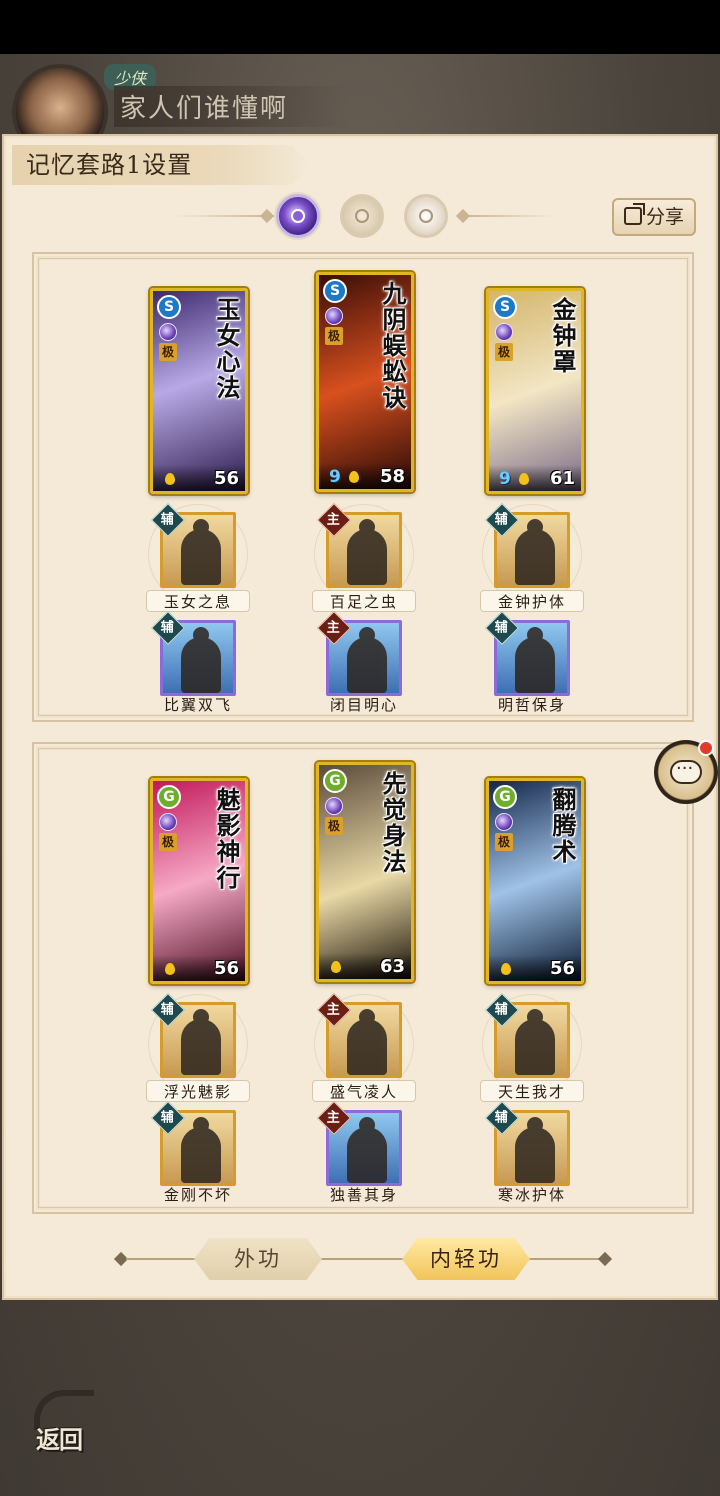 This screenshot has height=1496, width=720. Describe the element at coordinates (535, 391) in the screenshot. I see `skill-card: S 极 金钟罩 9 61` at that location.